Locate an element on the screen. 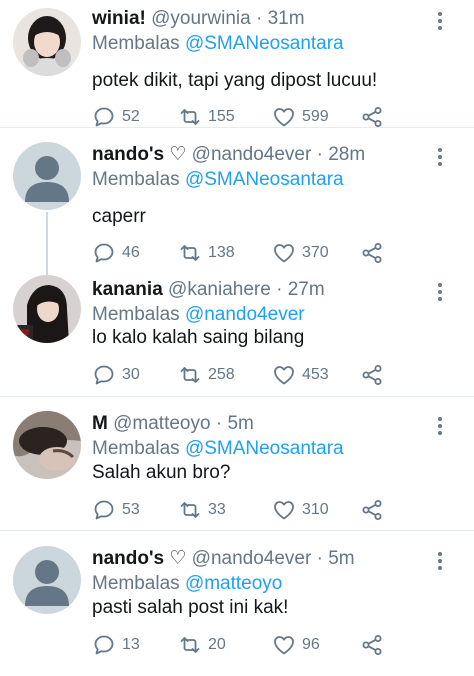  tweet-text: potek dikit, tapi yang dipost lucuu! is located at coordinates (235, 80).